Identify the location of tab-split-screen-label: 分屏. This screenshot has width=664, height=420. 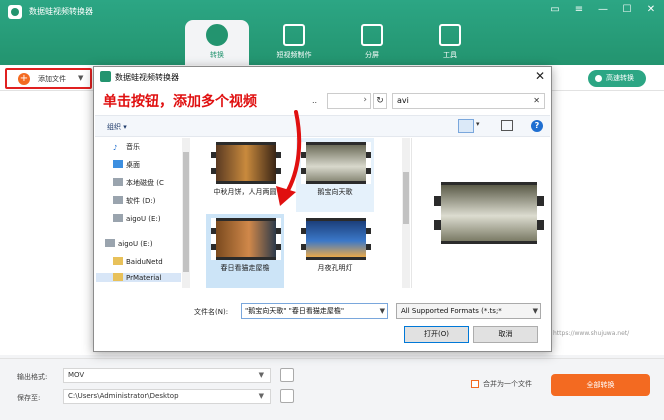
(372, 55).